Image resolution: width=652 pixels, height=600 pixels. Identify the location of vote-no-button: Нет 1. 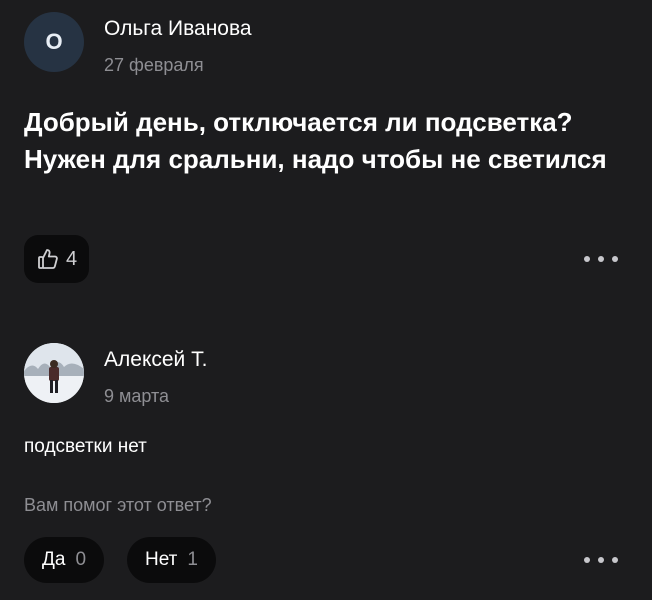
(171, 560).